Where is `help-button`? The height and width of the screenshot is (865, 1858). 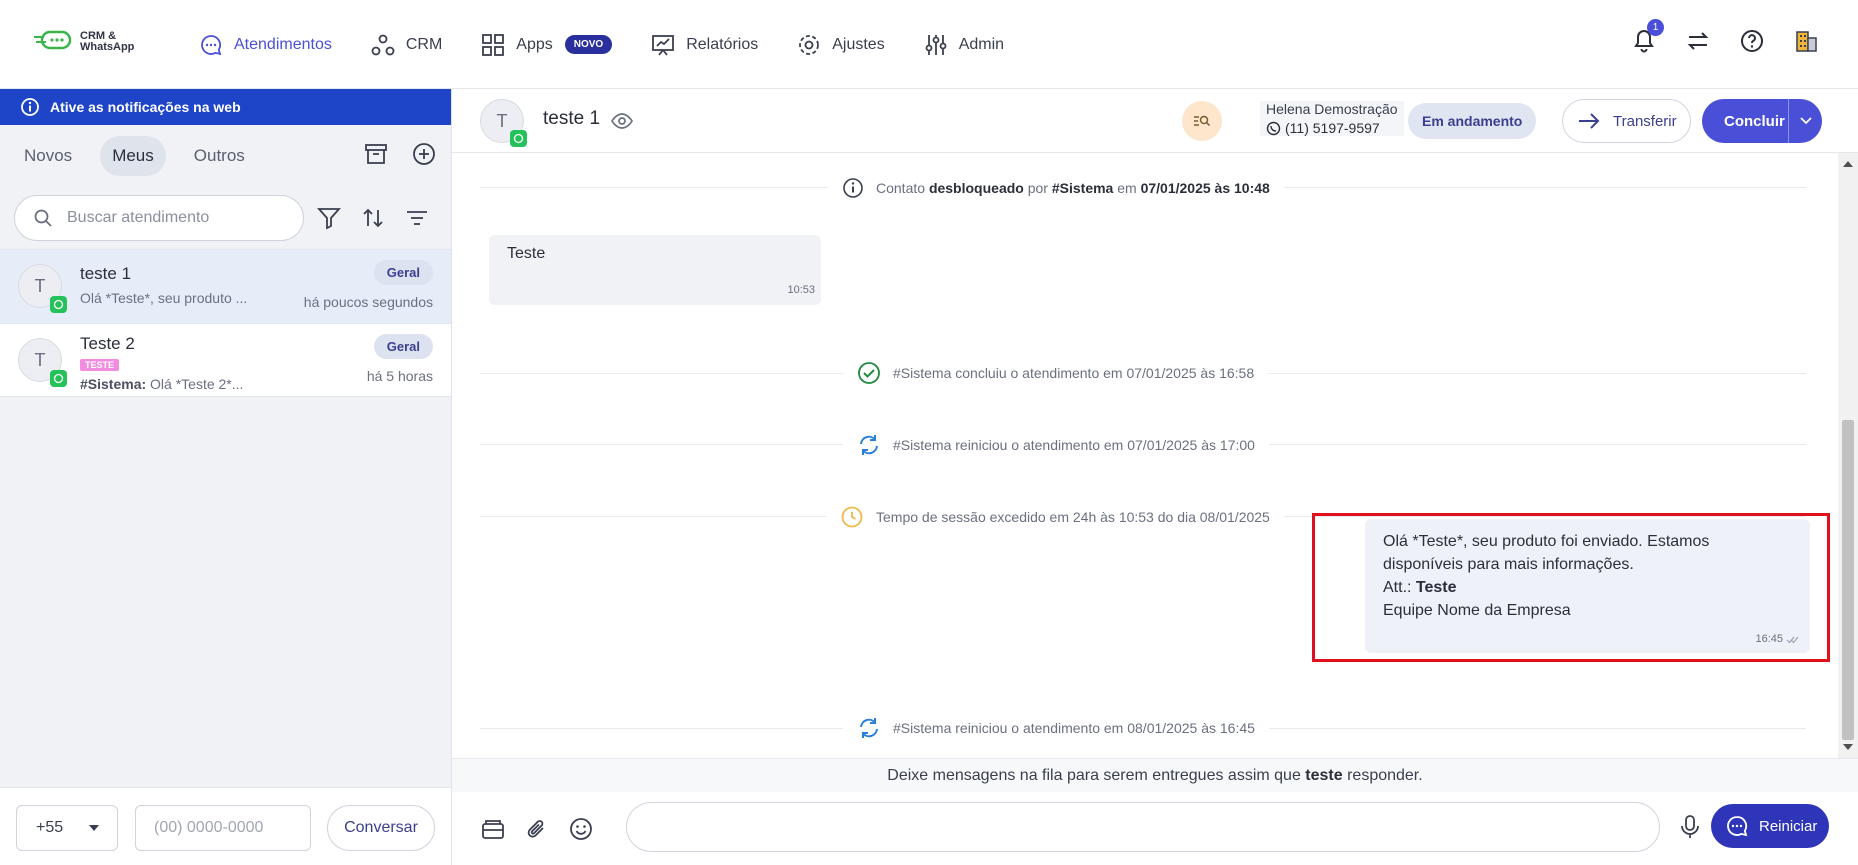
help-button is located at coordinates (1752, 41).